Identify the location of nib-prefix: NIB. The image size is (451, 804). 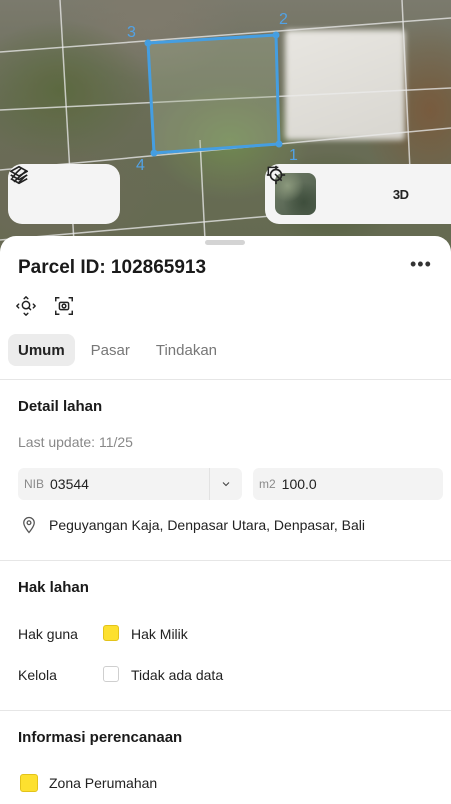
(34, 484).